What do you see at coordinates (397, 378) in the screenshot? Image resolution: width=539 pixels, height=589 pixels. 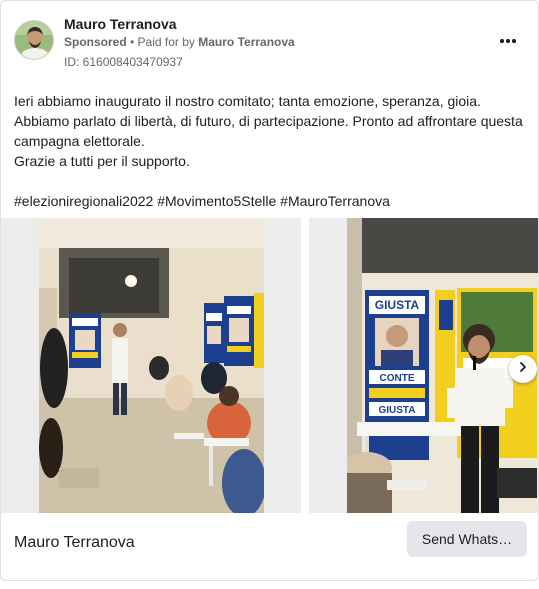 I see `svg-text: CONTE` at bounding box center [397, 378].